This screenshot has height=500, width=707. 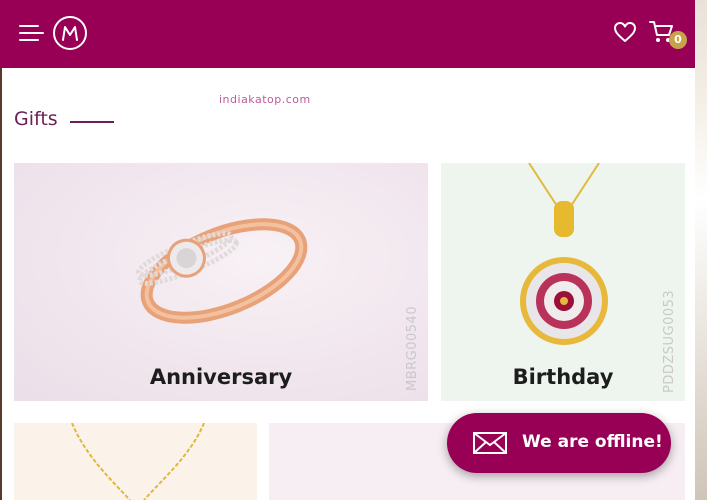 I want to click on sku-anniversary: MBRG00540, so click(x=412, y=348).